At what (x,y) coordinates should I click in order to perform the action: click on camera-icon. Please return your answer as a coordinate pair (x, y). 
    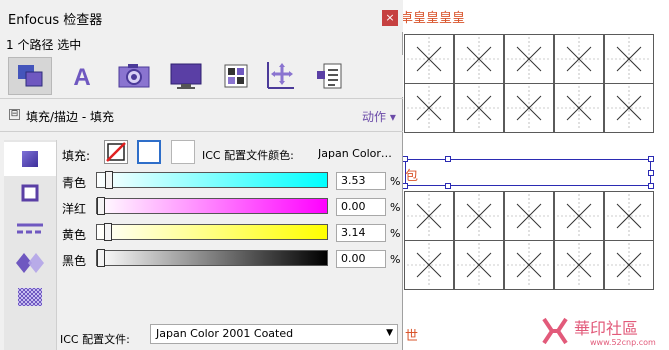
    Looking at the image, I should click on (134, 76).